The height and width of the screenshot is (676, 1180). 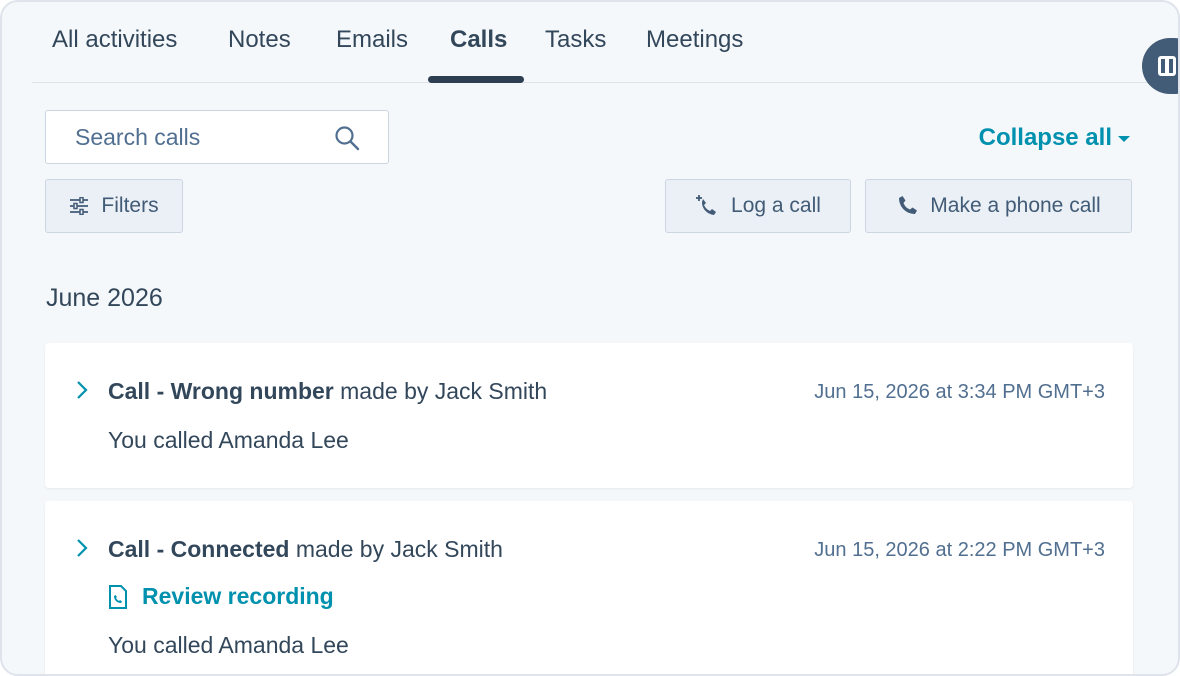 What do you see at coordinates (221, 391) in the screenshot?
I see `call-outcome: Call - Wrong number` at bounding box center [221, 391].